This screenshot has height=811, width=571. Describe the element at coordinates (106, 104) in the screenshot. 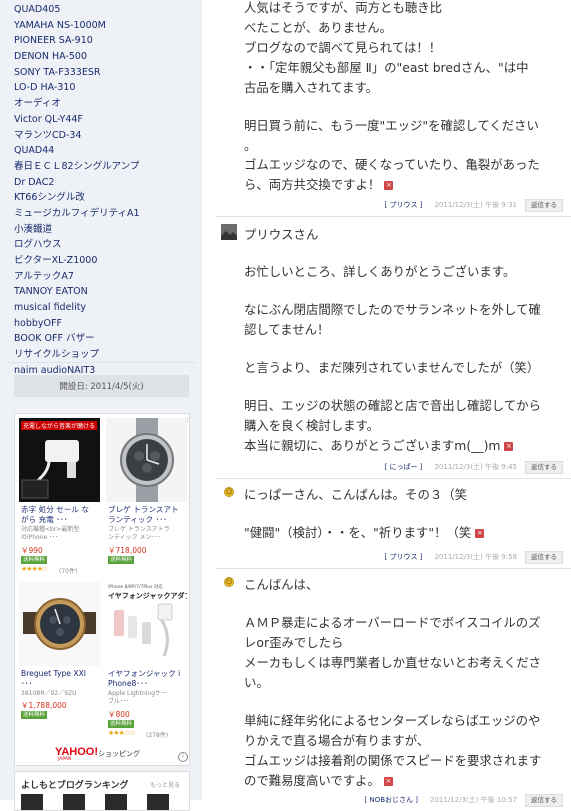

I see `sidebar-link: オーディオ` at that location.